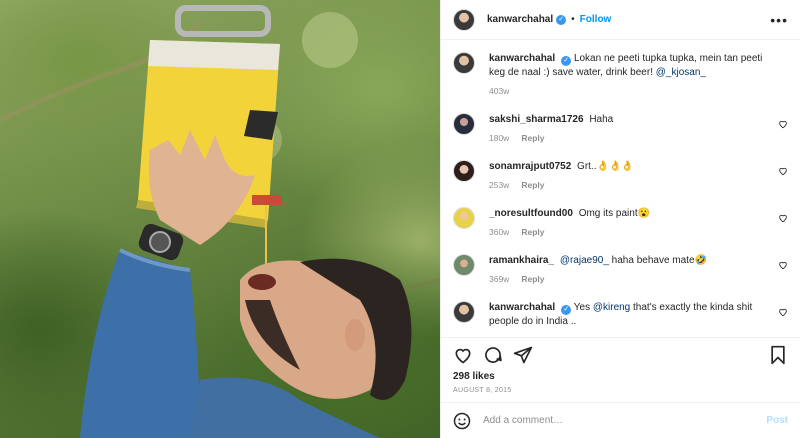 The width and height of the screenshot is (800, 438). I want to click on comment-text: haha behave mate🤣, so click(657, 260).